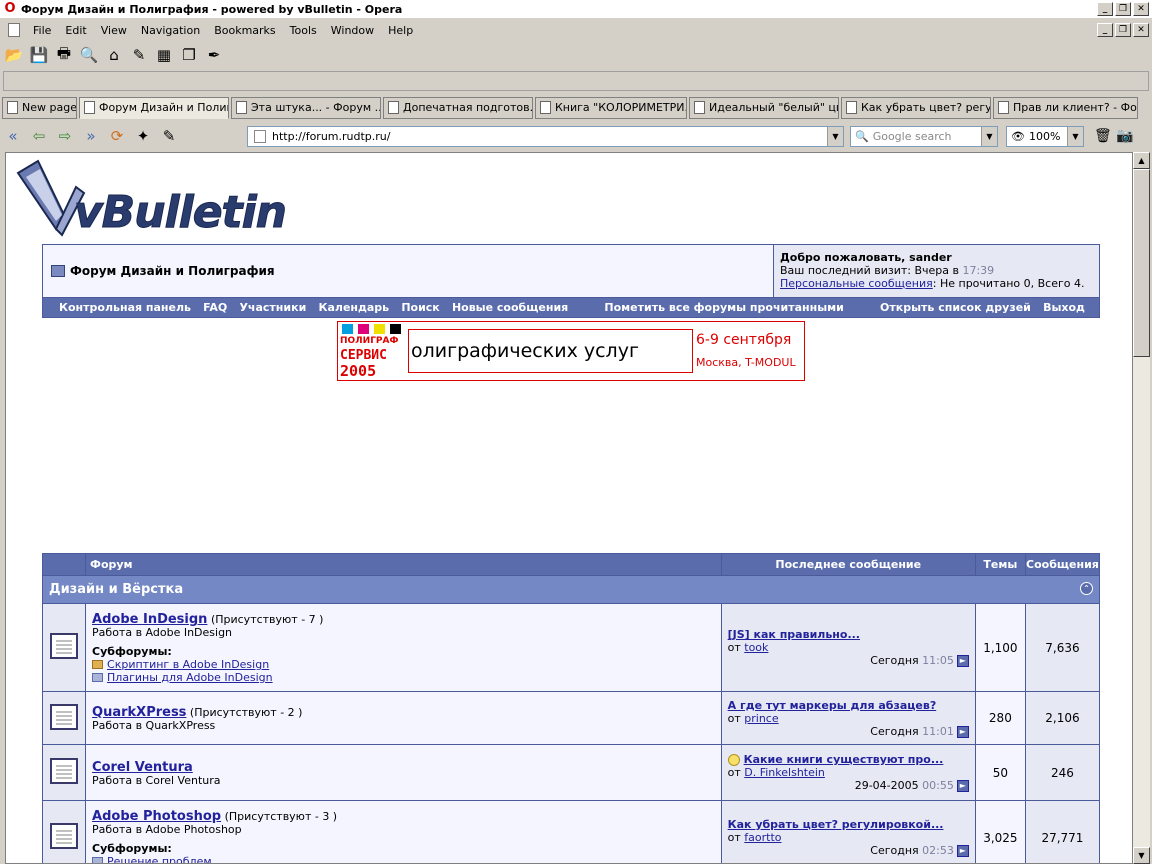 This screenshot has width=1152, height=864. What do you see at coordinates (244, 30) in the screenshot?
I see `menu-bookmarks: Bookmarks` at bounding box center [244, 30].